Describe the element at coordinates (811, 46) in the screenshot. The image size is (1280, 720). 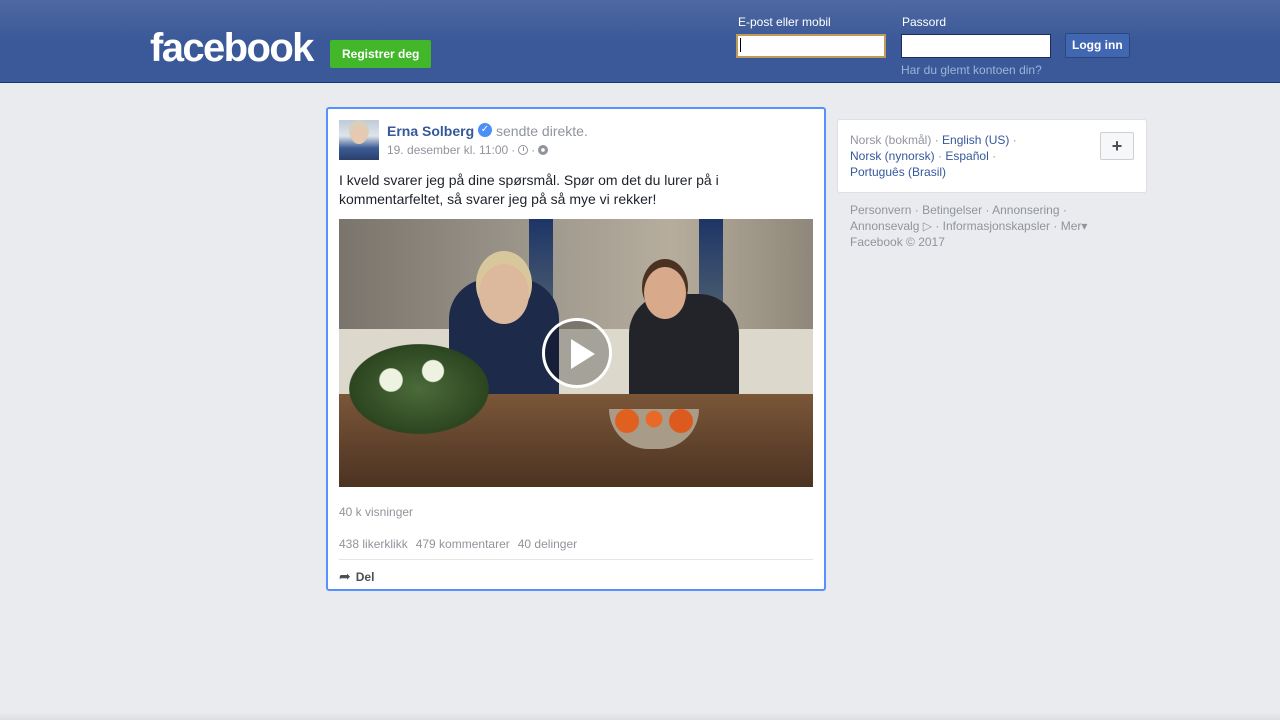
I see `email-field` at that location.